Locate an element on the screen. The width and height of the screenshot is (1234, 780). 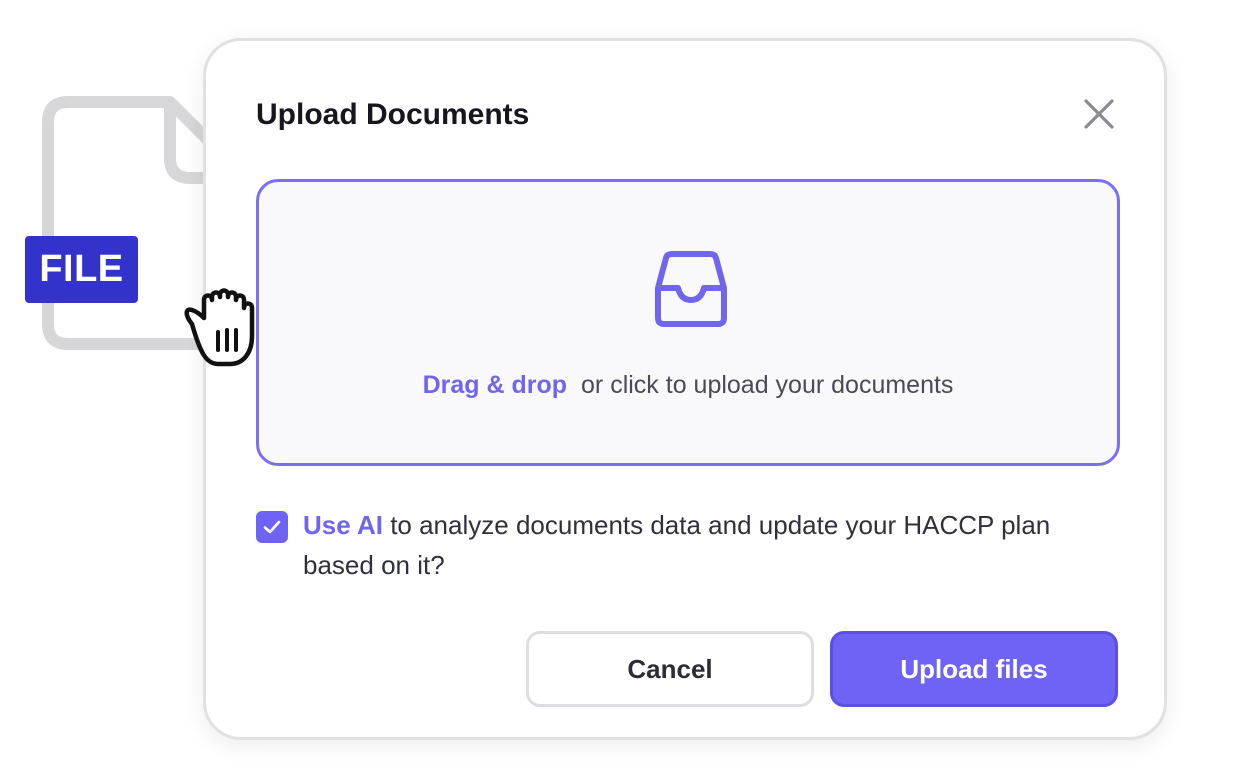
close-button is located at coordinates (1099, 114).